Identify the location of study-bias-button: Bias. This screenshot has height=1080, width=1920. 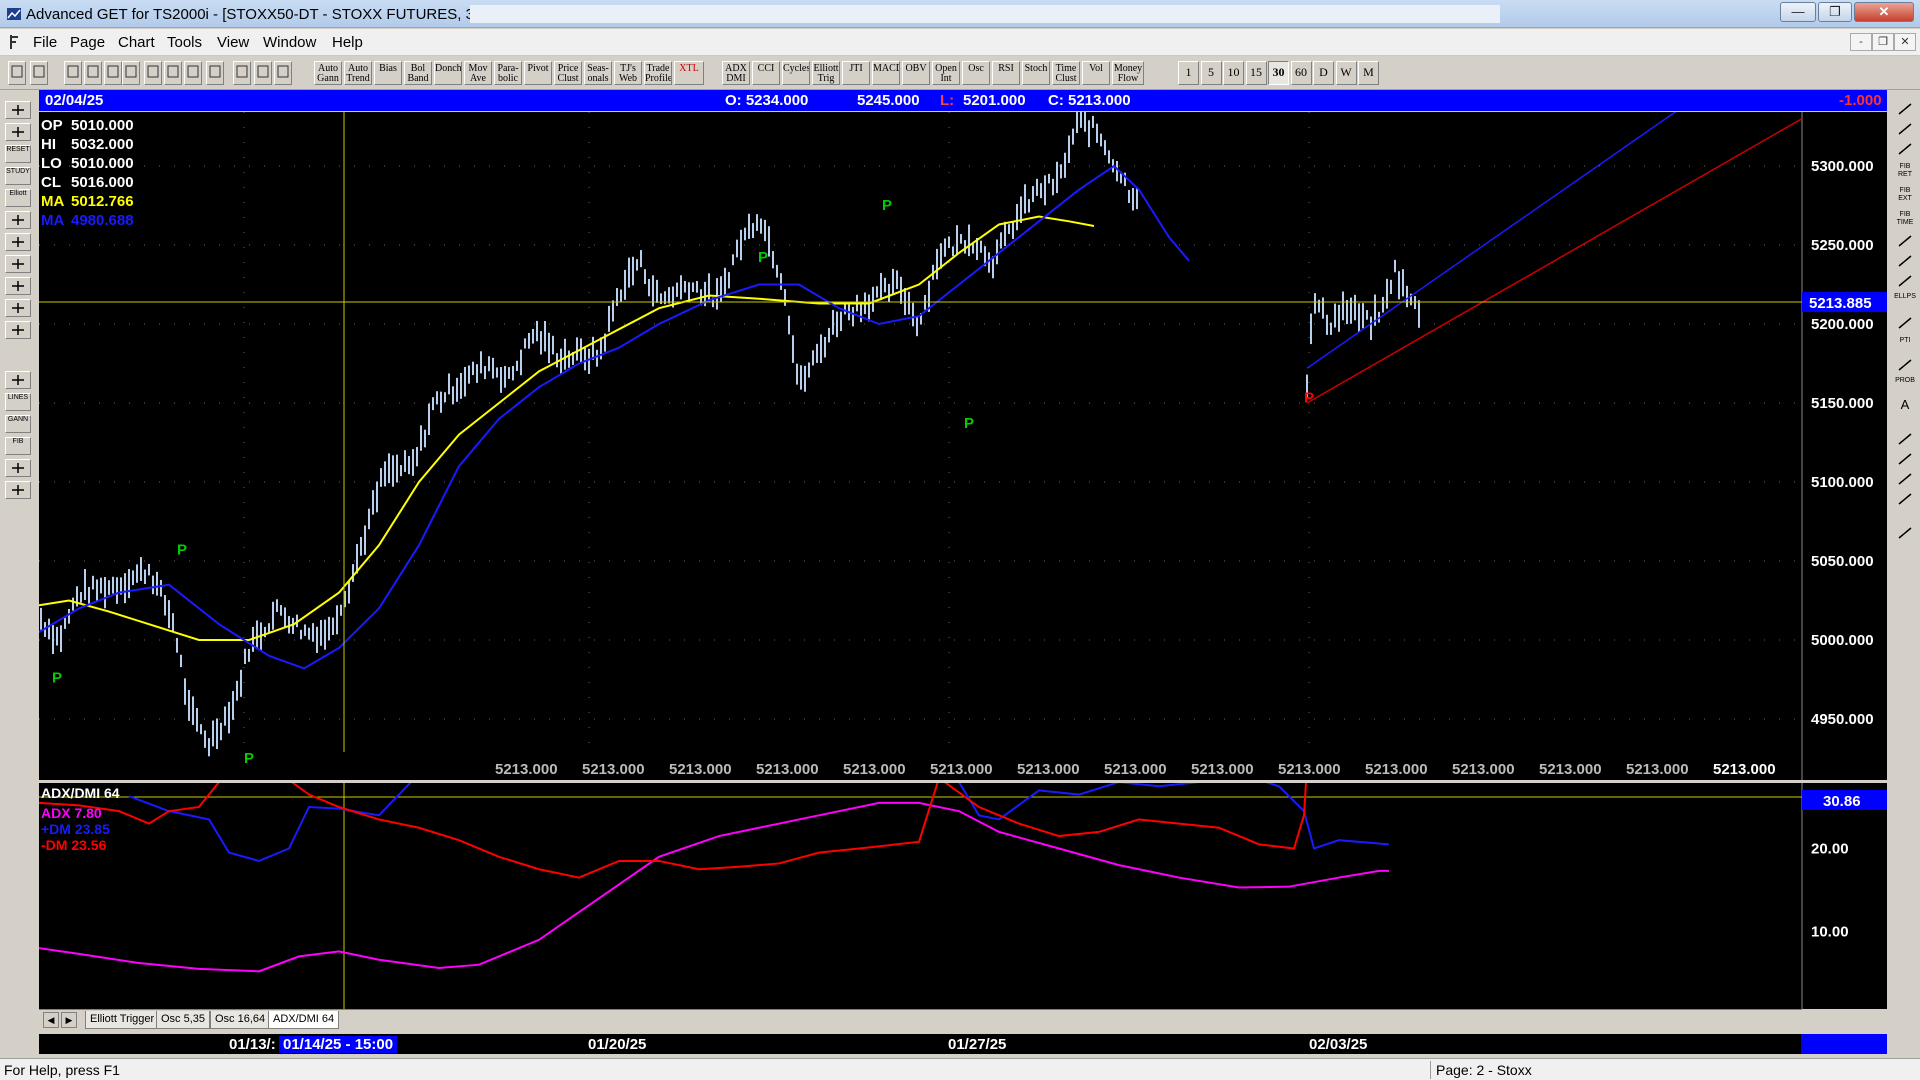
(388, 73).